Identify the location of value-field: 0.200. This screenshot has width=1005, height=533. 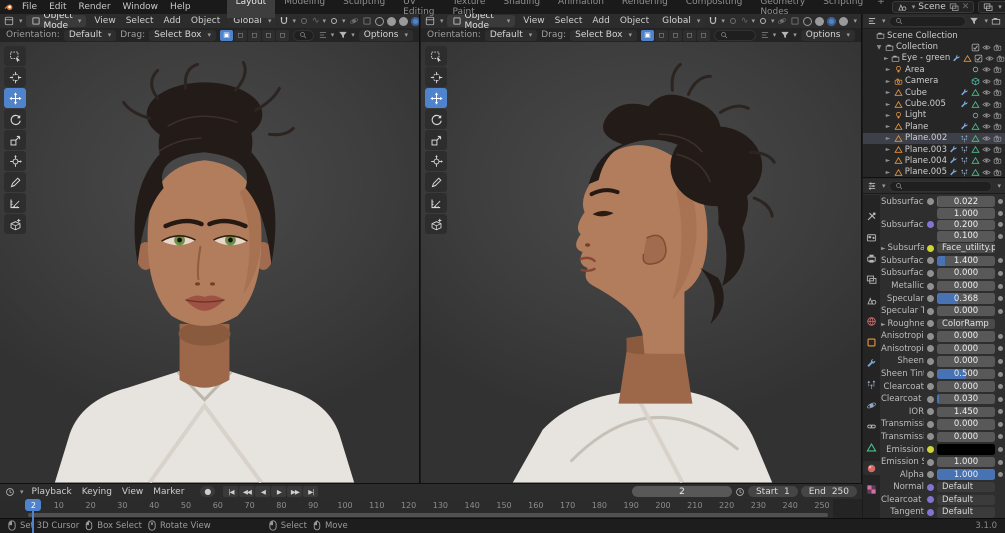
(966, 225).